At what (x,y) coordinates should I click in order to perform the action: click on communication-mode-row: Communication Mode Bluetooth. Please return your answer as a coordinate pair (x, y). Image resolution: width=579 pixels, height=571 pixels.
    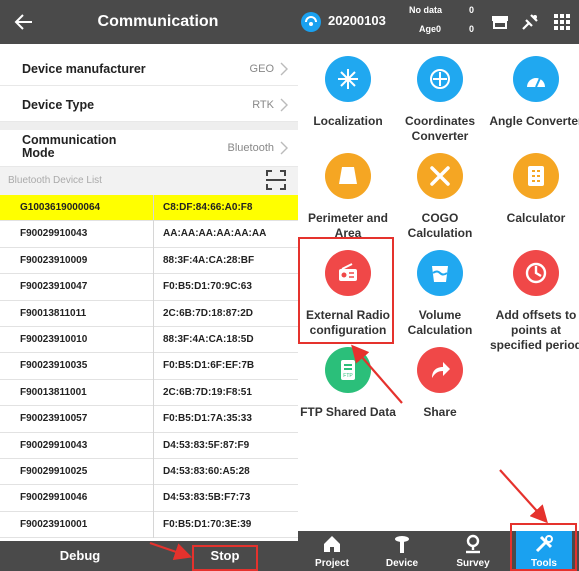
    Looking at the image, I should click on (149, 148).